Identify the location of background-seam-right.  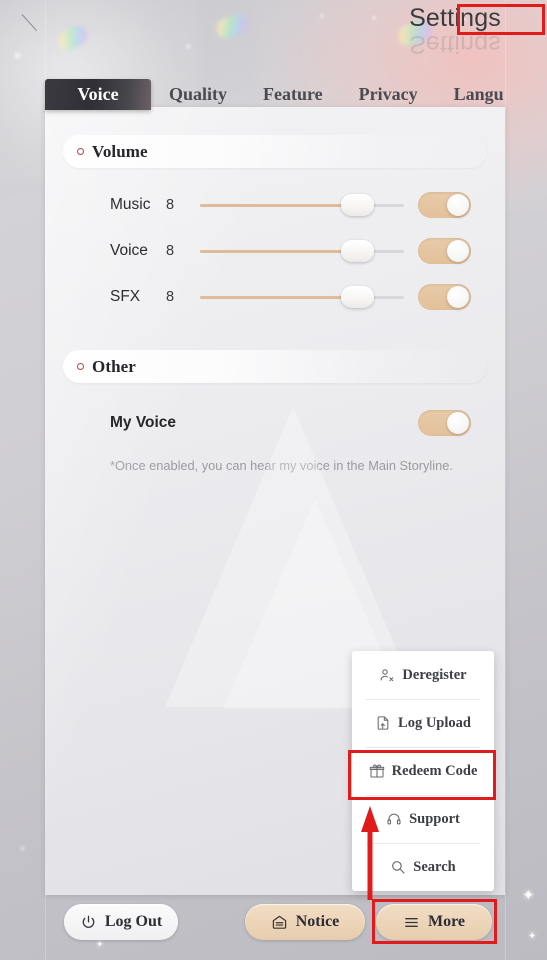
(505, 480).